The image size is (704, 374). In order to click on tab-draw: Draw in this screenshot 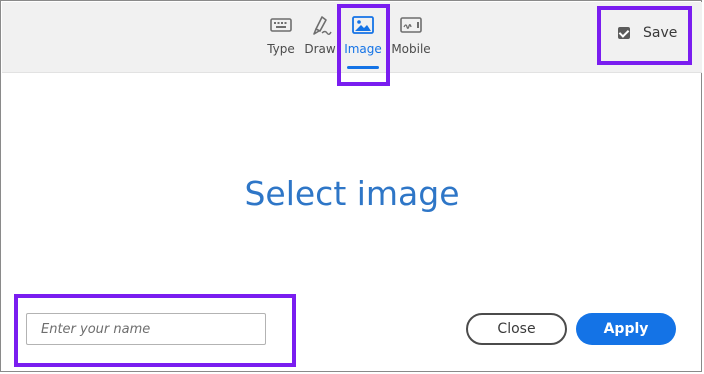, I will do `click(320, 41)`.